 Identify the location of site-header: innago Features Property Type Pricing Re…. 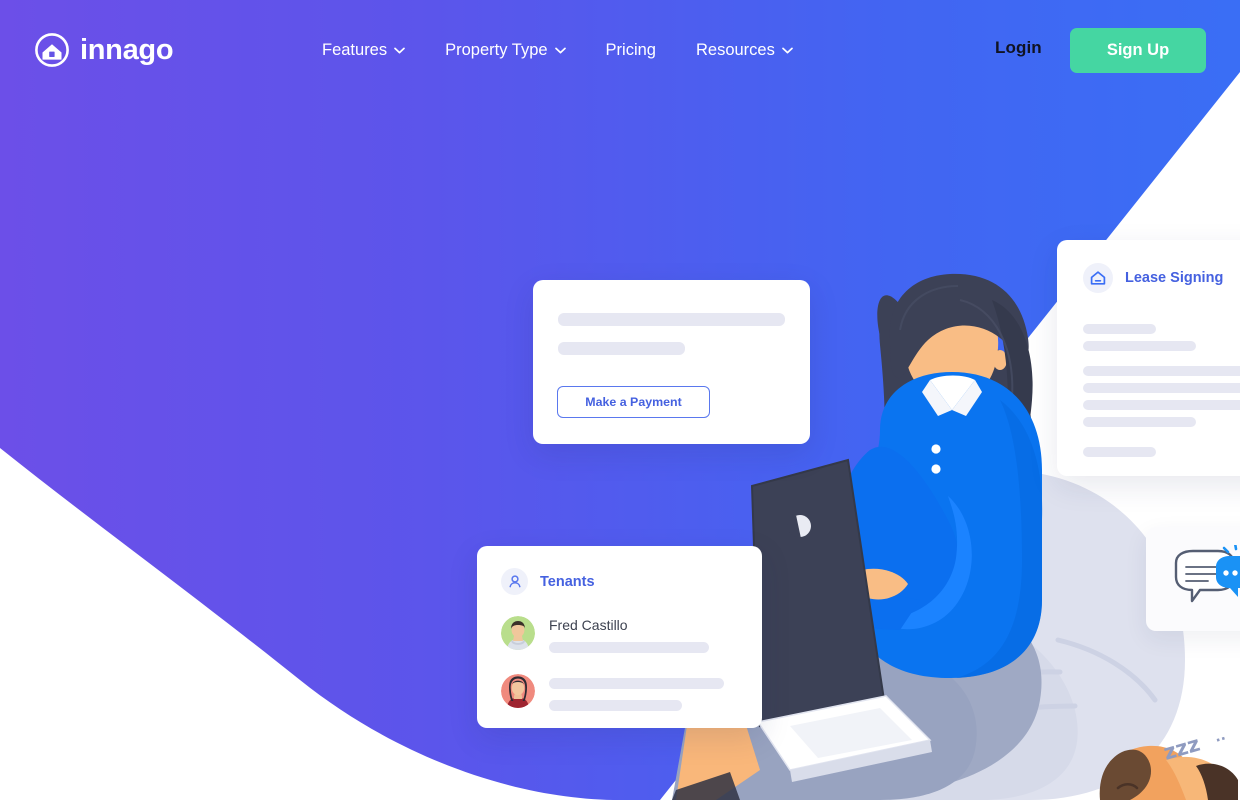
(620, 50).